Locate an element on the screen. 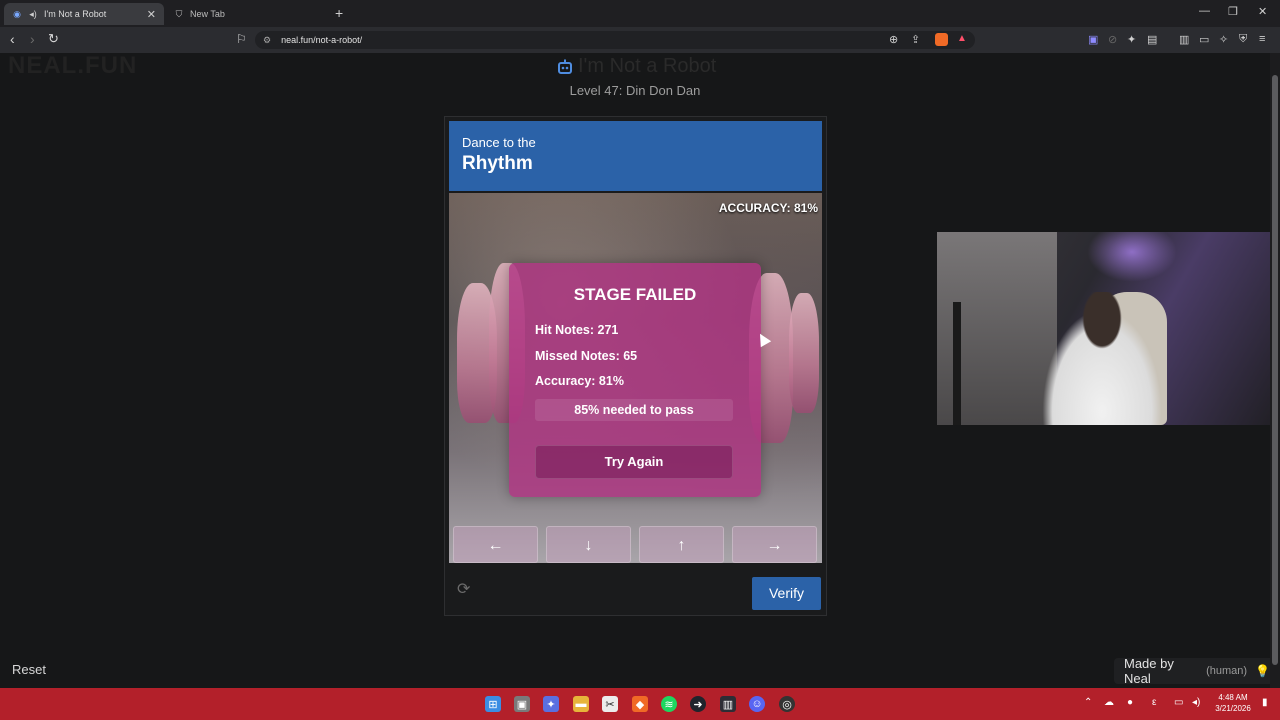 This screenshot has width=1280, height=720. twitch-extension-icon: ▣ is located at coordinates (1093, 39).